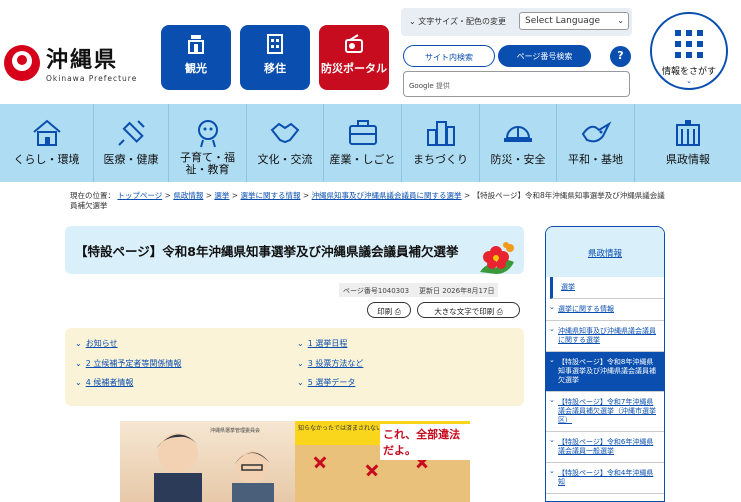 The image size is (741, 502). What do you see at coordinates (92, 78) in the screenshot?
I see `logo-subtitle: Okinawa Prefecture` at bounding box center [92, 78].